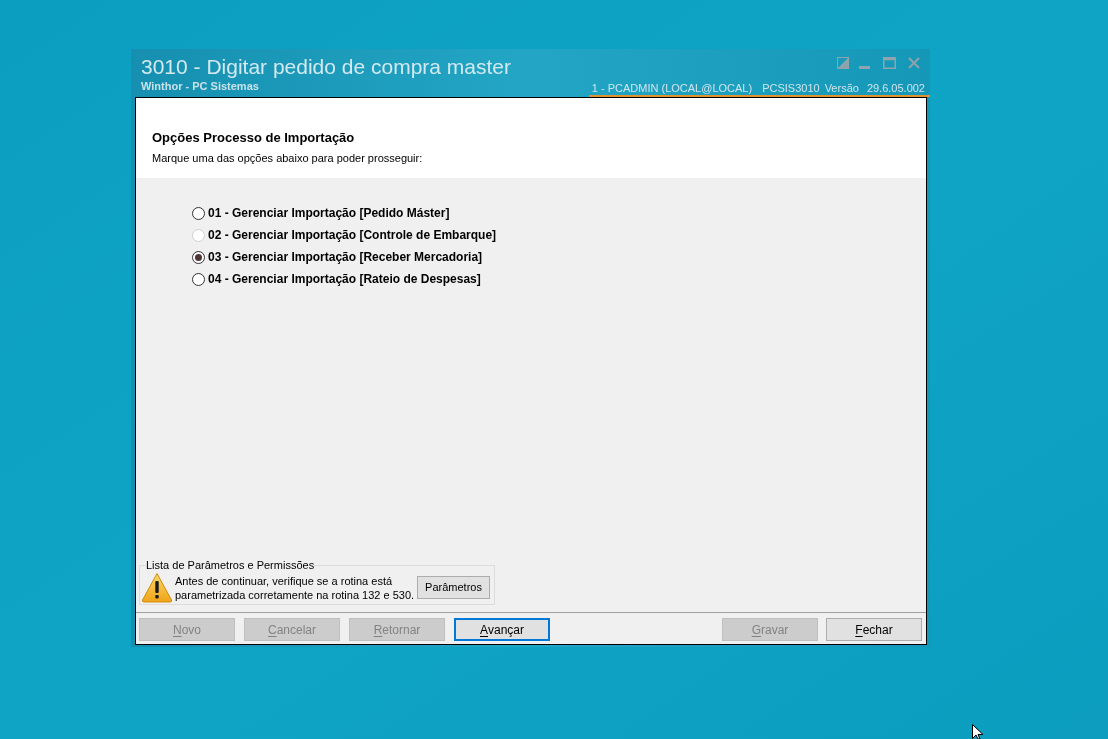  I want to click on version-label: Versão, so click(841, 88).